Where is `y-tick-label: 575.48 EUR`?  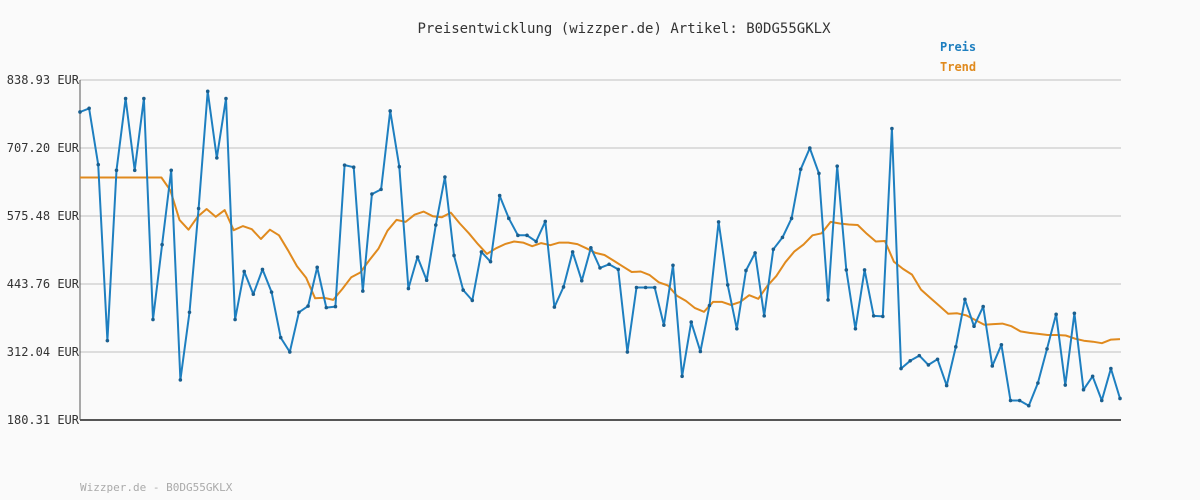
y-tick-label: 575.48 EUR is located at coordinates (43, 216).